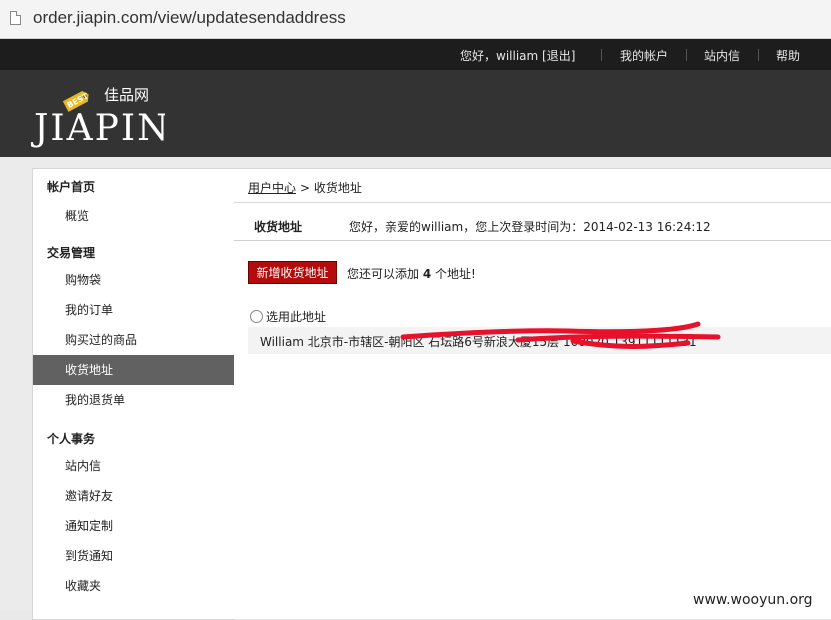 The width and height of the screenshot is (831, 620). Describe the element at coordinates (292, 272) in the screenshot. I see `add-address-button: 新增收货地址` at that location.